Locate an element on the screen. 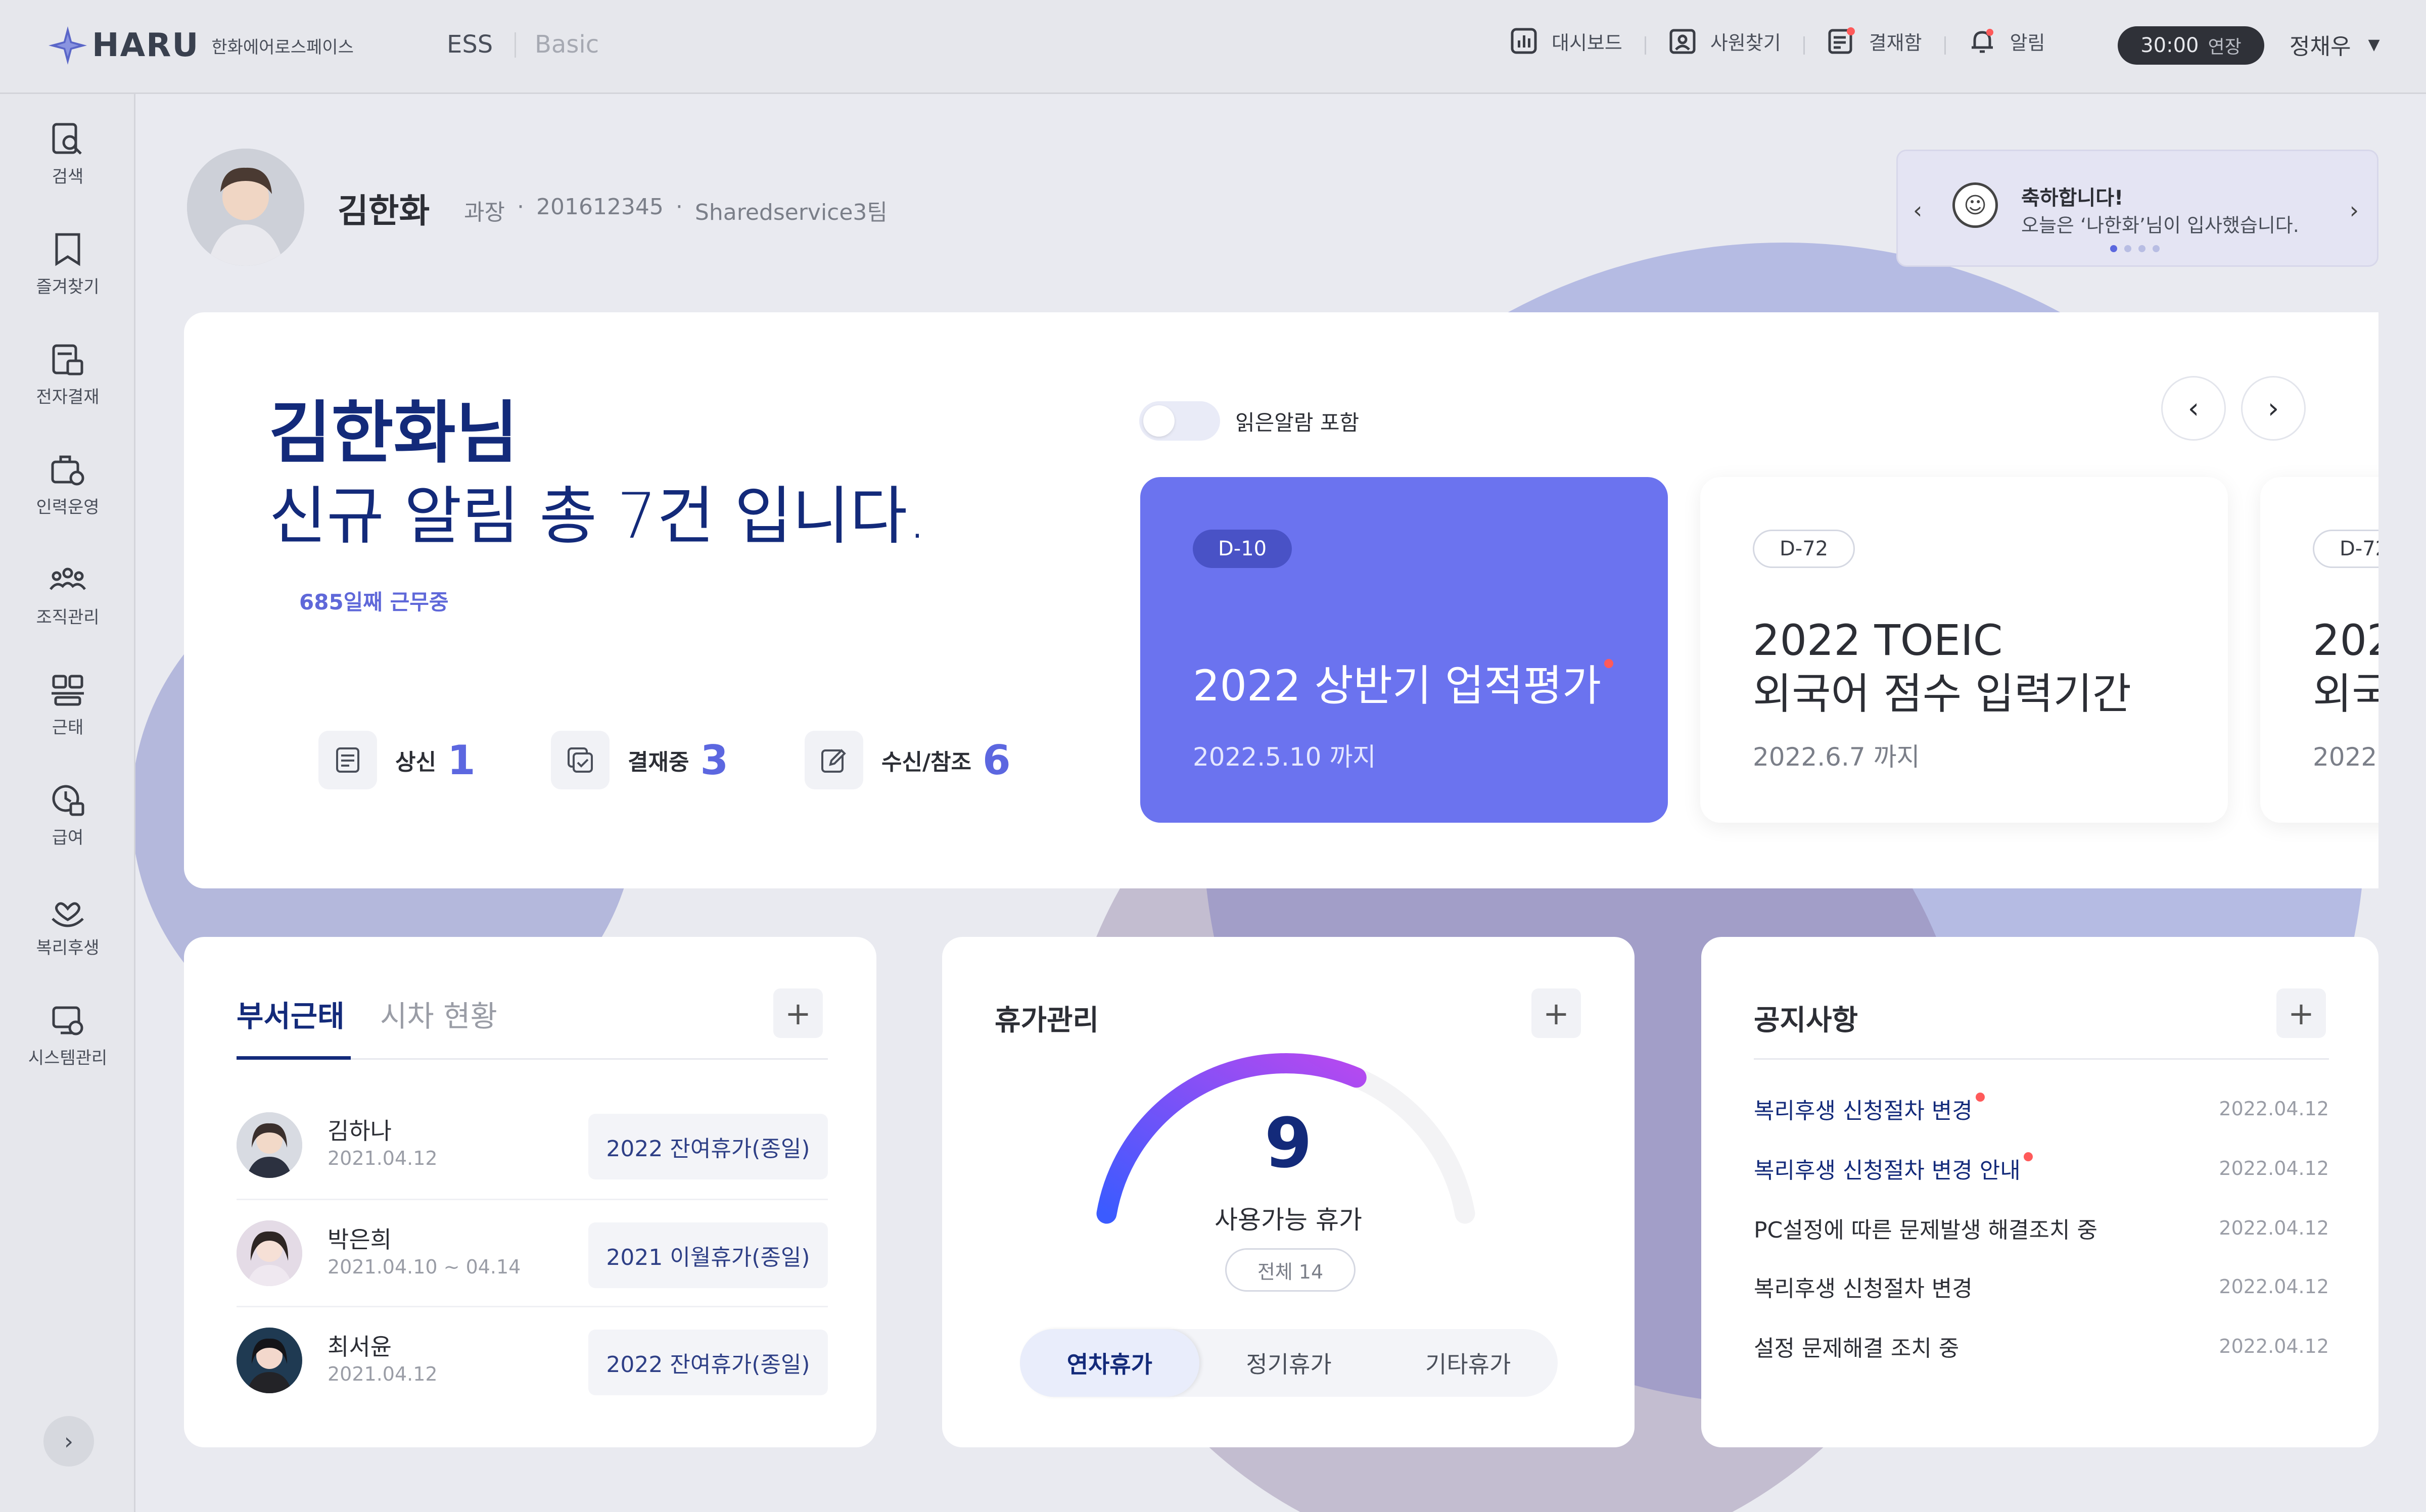 The width and height of the screenshot is (2426, 1512). nav-employee-search: 사원찾기 is located at coordinates (1723, 41).